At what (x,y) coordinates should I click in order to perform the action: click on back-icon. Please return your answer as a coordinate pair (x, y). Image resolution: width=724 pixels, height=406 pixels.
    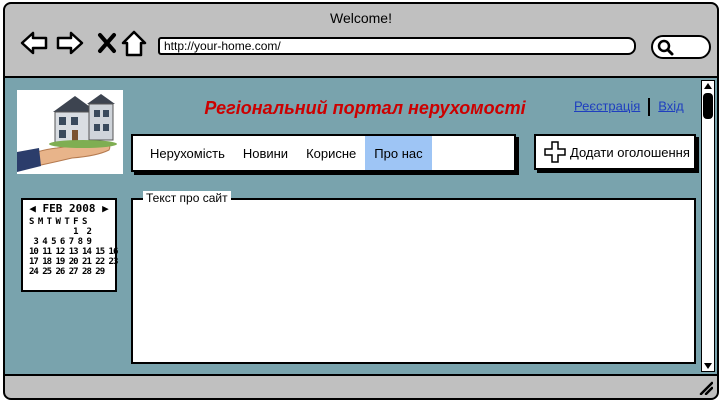
    Looking at the image, I should click on (34, 43).